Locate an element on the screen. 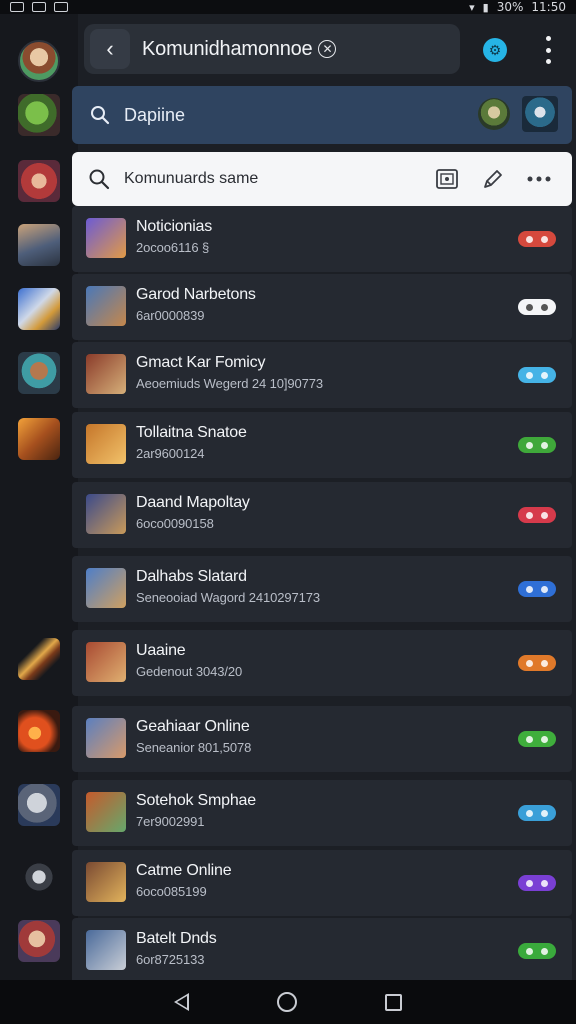 This screenshot has height=1024, width=576. community-meta: 6ar0000839 is located at coordinates (170, 315).